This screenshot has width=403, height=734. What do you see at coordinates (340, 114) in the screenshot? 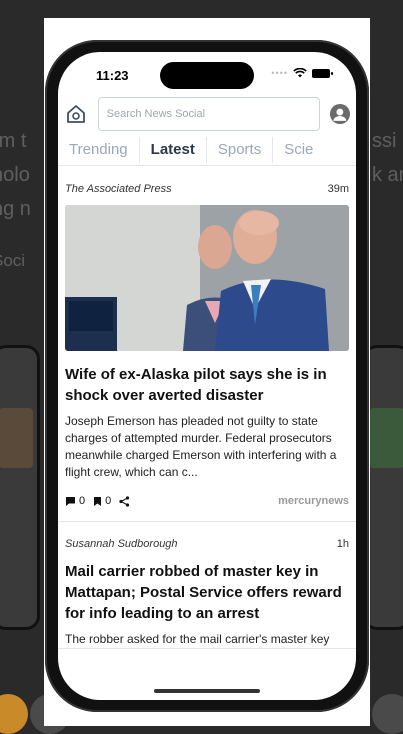
I see `user-avatar-icon` at bounding box center [340, 114].